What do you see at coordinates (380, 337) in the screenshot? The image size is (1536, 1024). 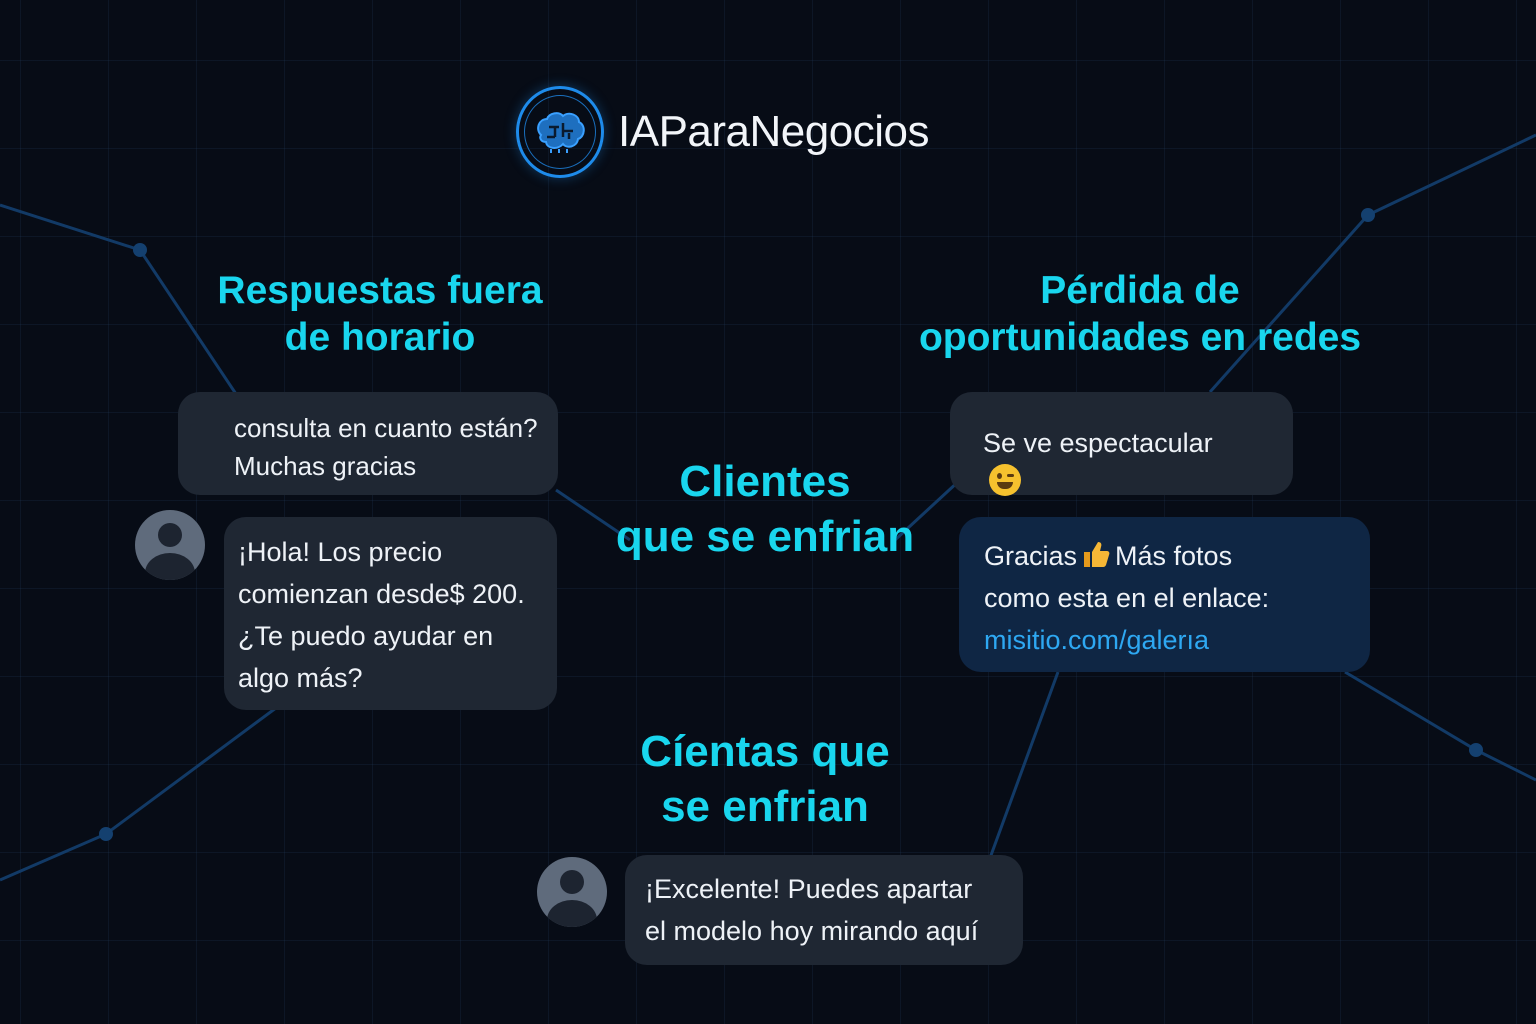 I see `heading-line: de horario` at bounding box center [380, 337].